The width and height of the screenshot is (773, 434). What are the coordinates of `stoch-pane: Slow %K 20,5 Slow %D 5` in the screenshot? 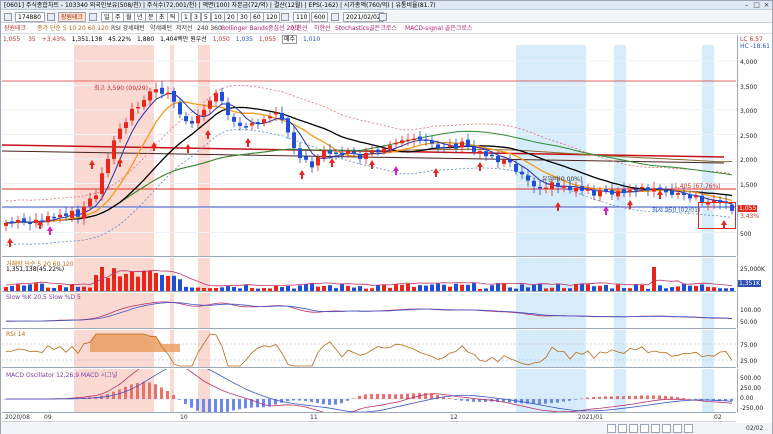 It's located at (369, 311).